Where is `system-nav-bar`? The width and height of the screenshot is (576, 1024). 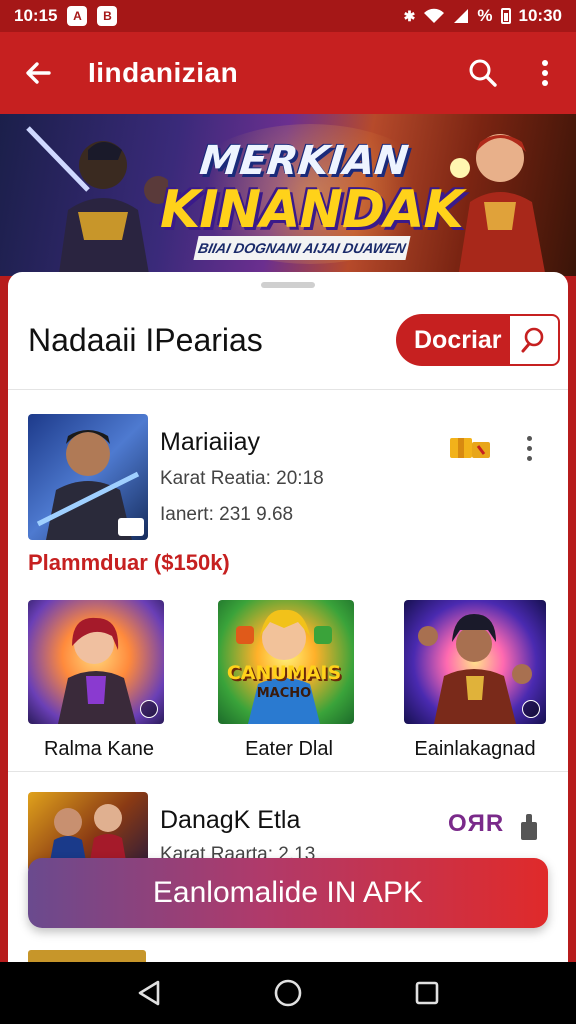
system-nav-bar is located at coordinates (288, 993).